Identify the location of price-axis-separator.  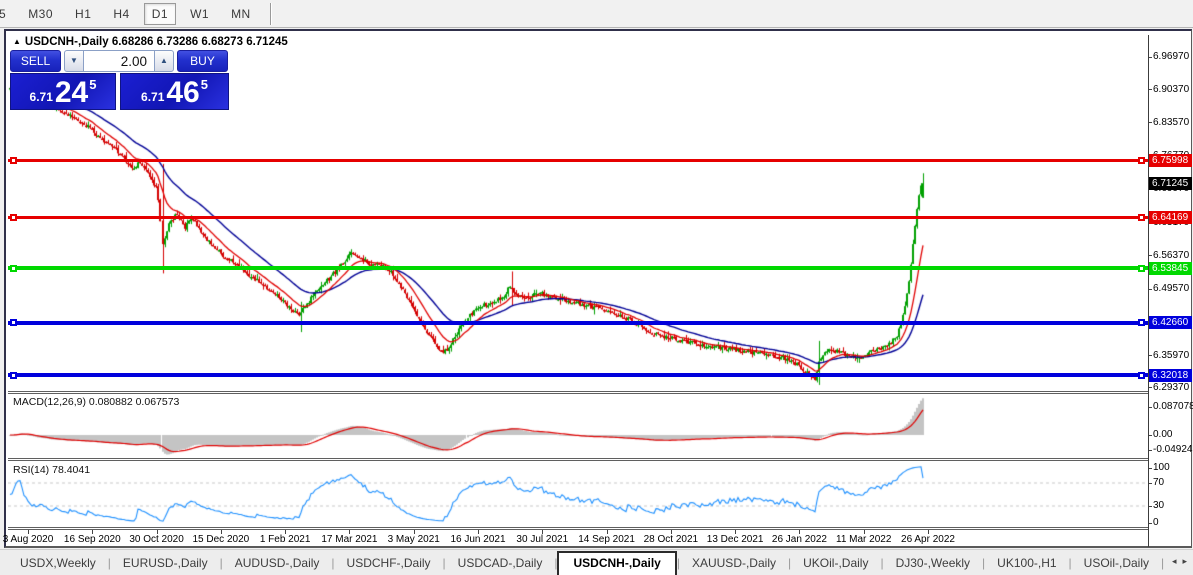
(1148, 291).